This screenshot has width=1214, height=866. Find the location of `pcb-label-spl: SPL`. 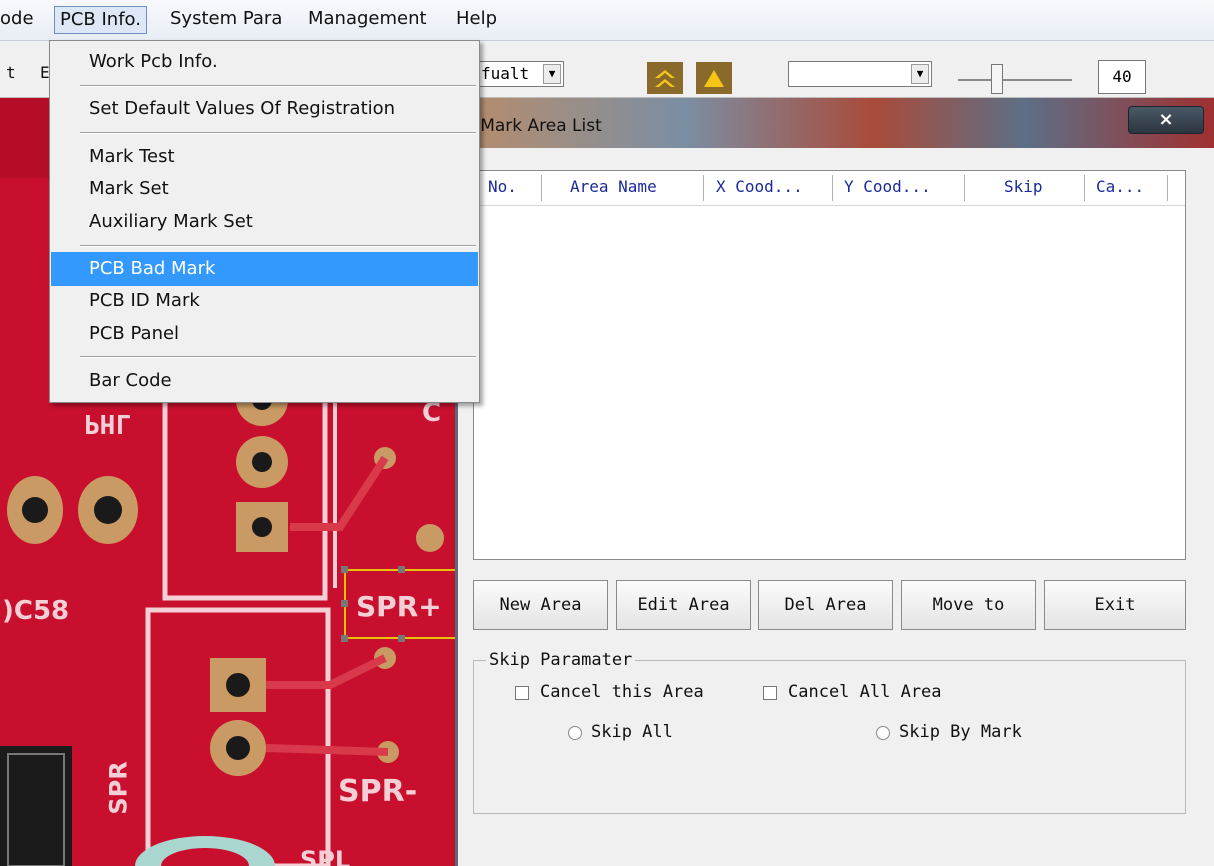

pcb-label-spl: SPL is located at coordinates (325, 856).